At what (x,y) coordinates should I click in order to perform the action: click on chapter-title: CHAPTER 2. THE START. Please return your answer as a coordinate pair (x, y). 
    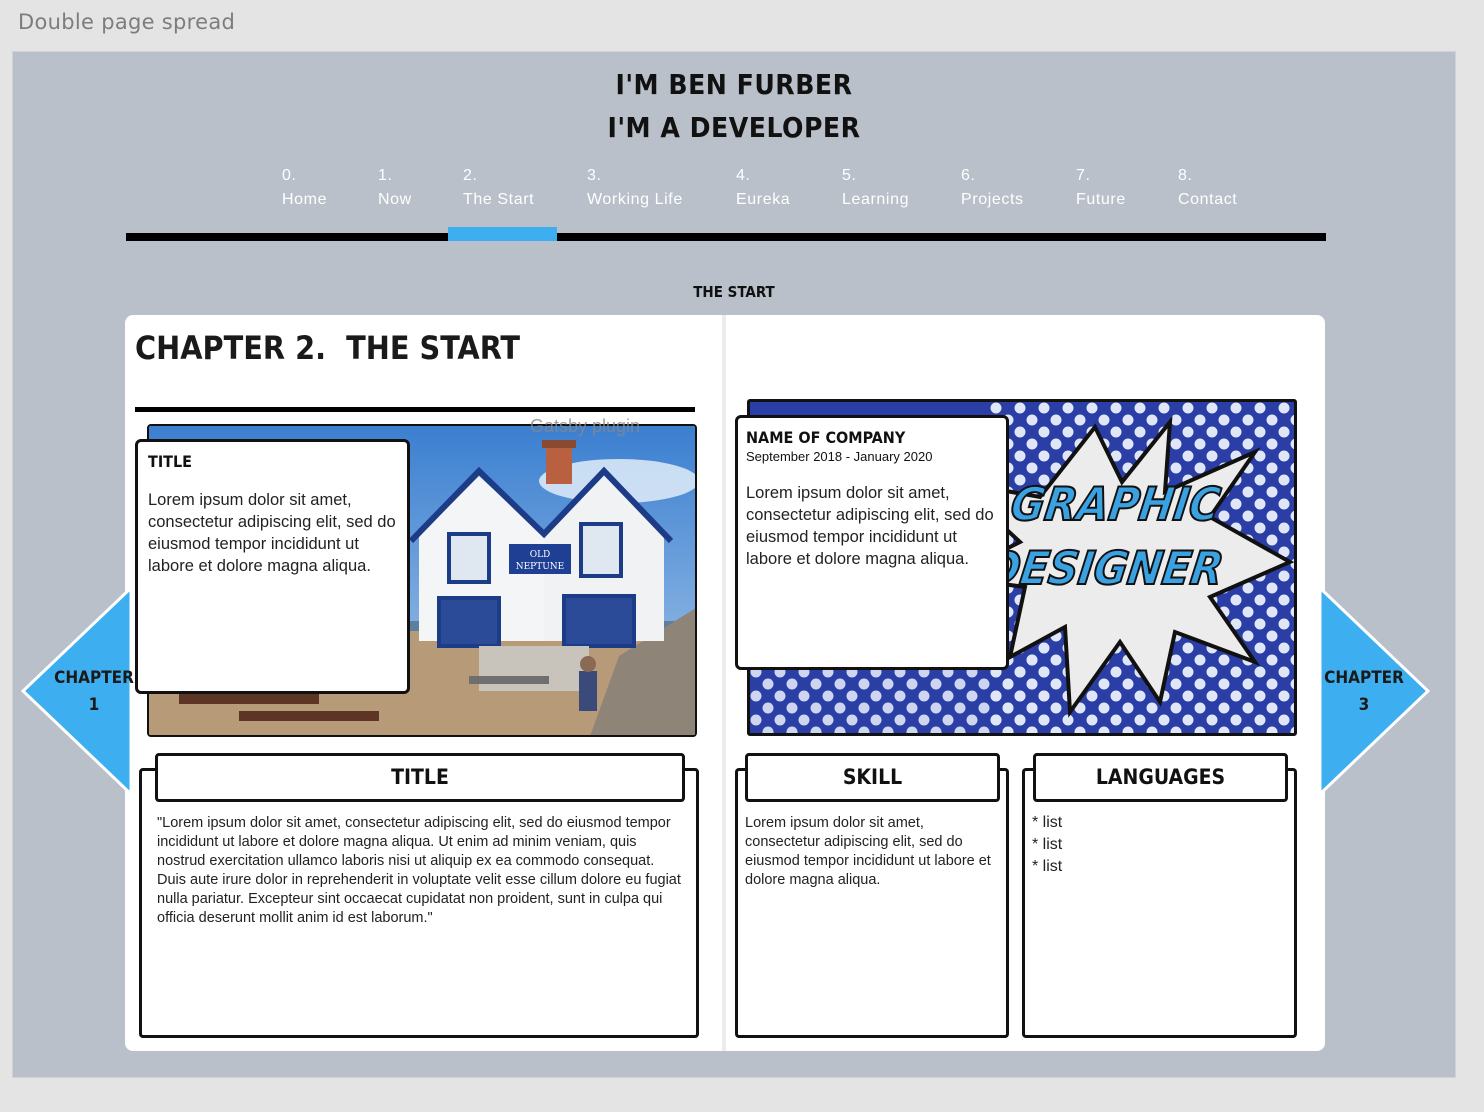
    Looking at the image, I should click on (328, 348).